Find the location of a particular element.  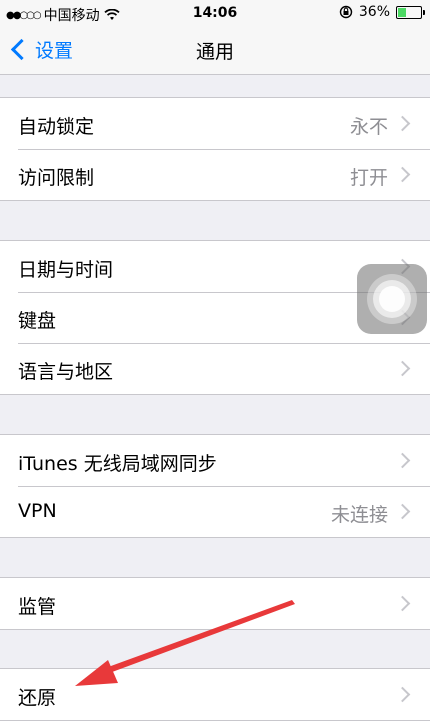

settings-group-supervision: 监管 is located at coordinates (215, 603).